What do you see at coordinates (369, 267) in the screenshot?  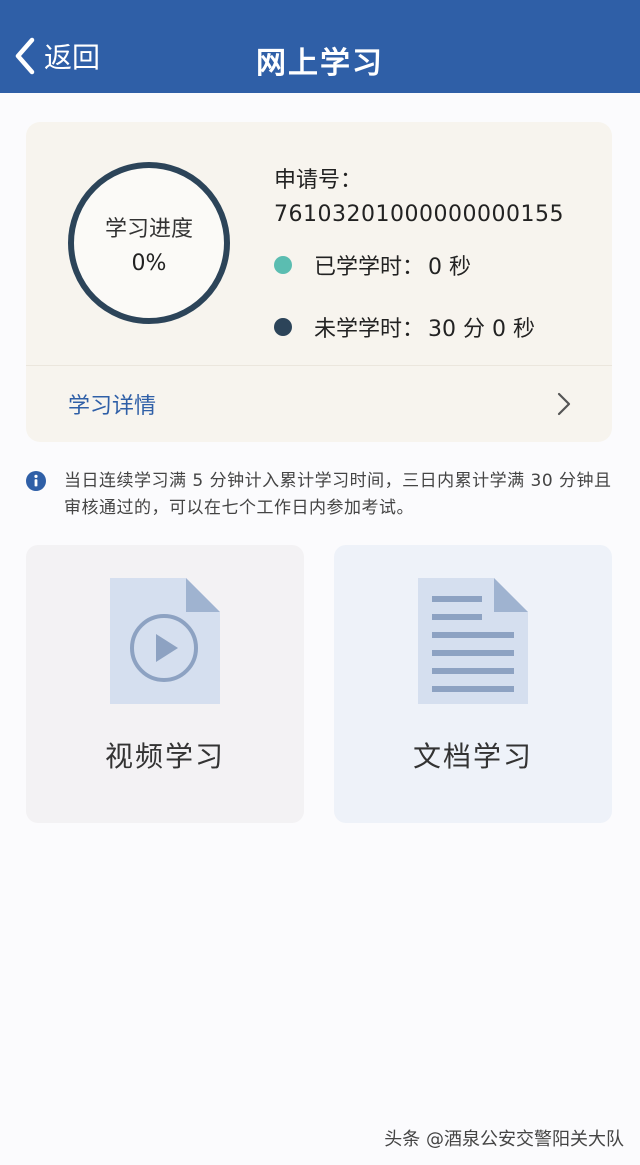 I see `learned-hours-label: 已学学时：` at bounding box center [369, 267].